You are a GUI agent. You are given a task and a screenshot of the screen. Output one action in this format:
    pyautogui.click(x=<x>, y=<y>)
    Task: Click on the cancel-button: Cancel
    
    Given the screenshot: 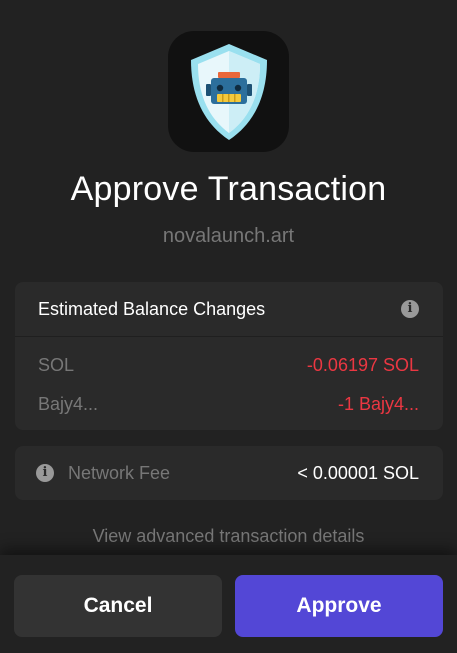 What is the action you would take?
    pyautogui.click(x=118, y=606)
    